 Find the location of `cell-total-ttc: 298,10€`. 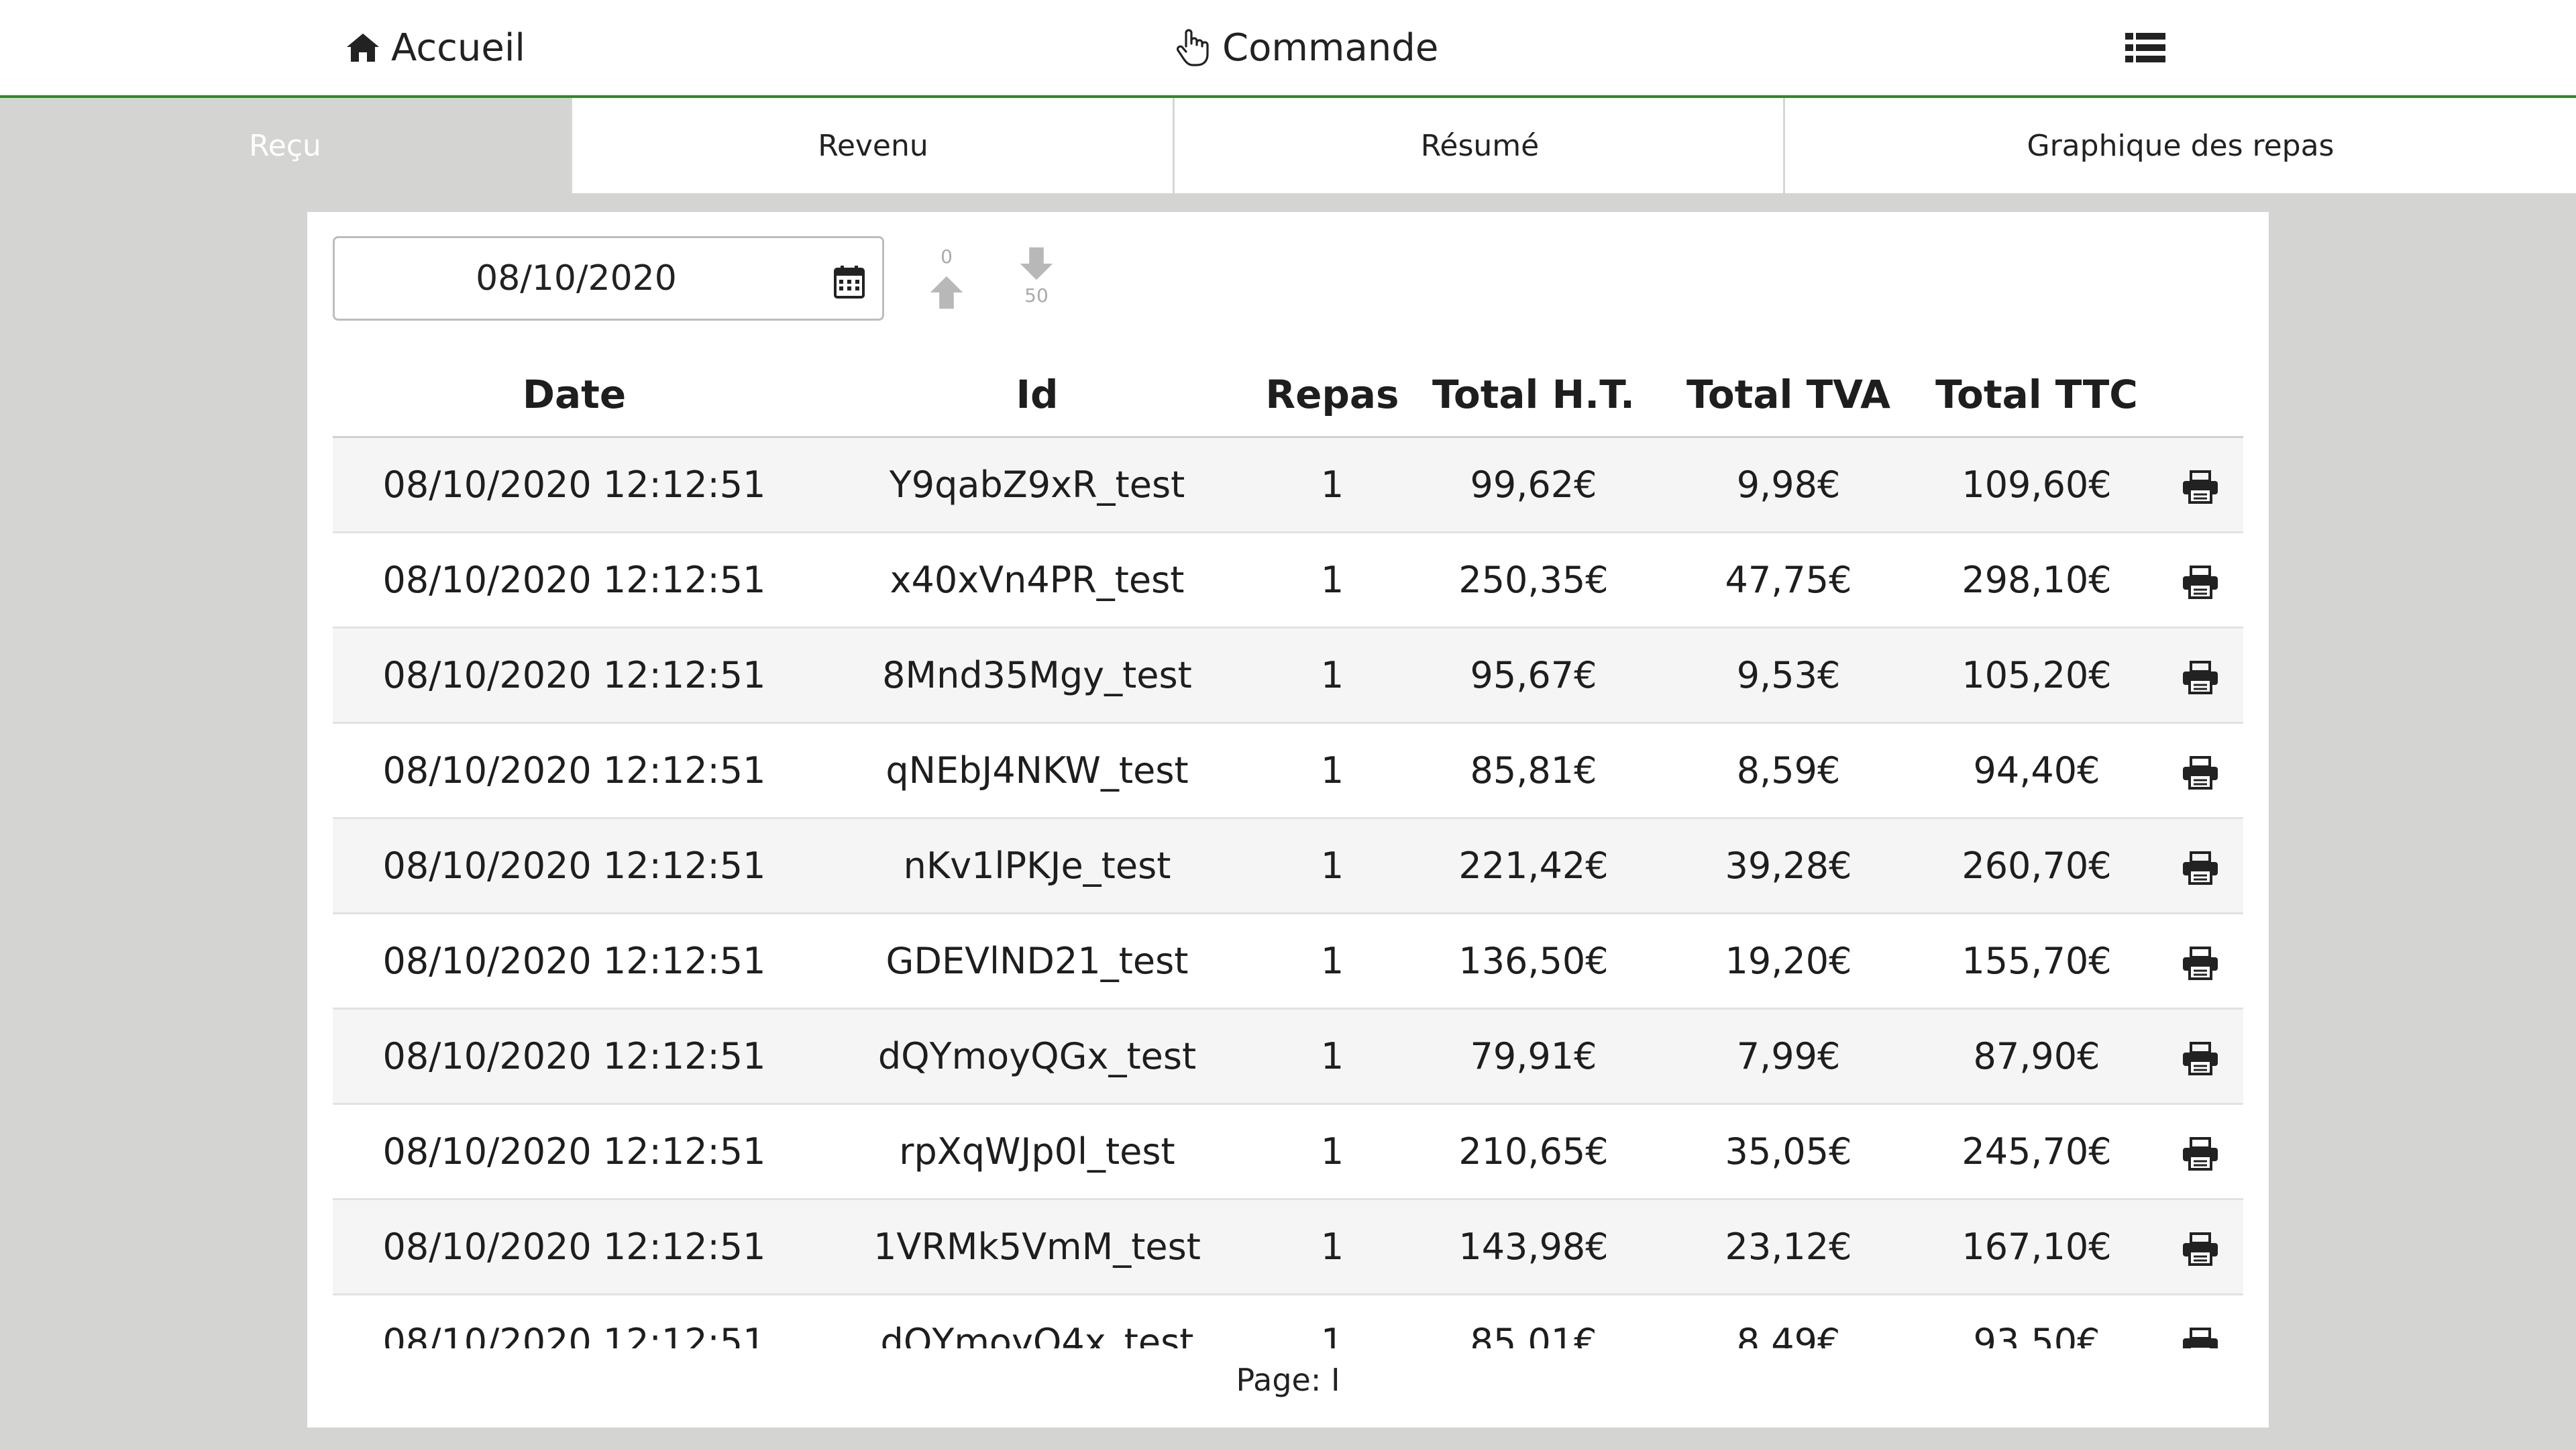

cell-total-ttc: 298,10€ is located at coordinates (2036, 580).